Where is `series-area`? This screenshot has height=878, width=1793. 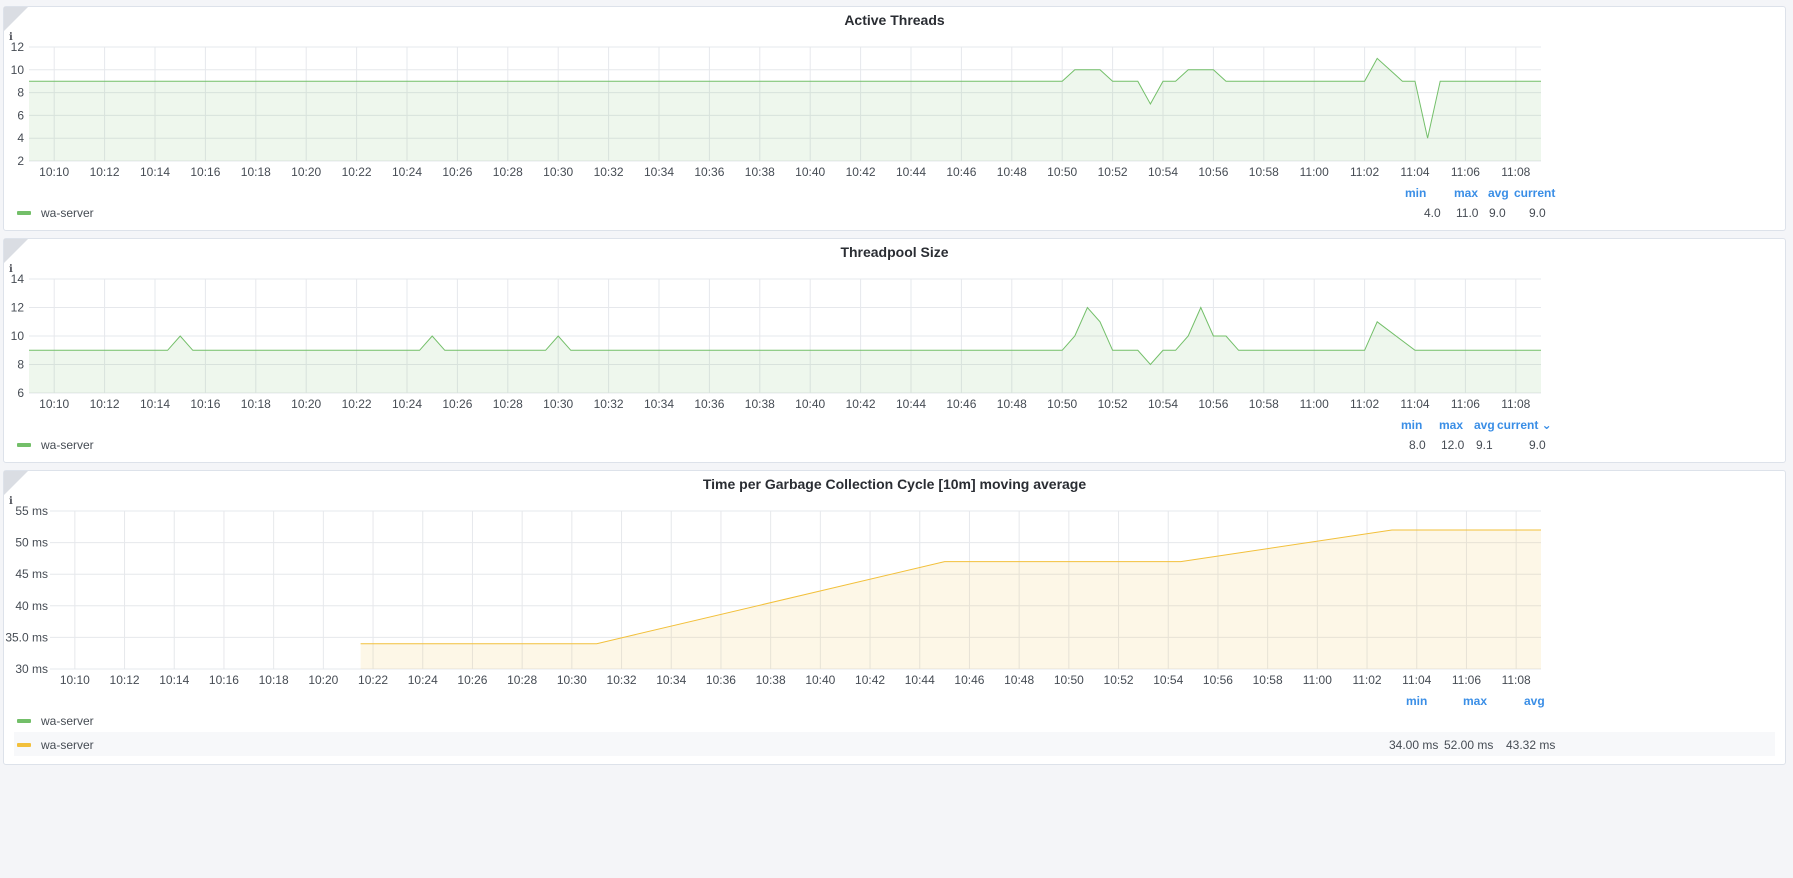 series-area is located at coordinates (951, 599).